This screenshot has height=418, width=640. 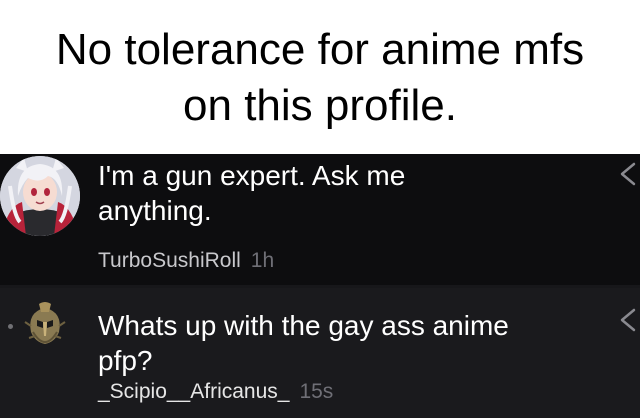 What do you see at coordinates (303, 343) in the screenshot?
I see `comment-text: Whats up with the gay ass anime pfp?` at bounding box center [303, 343].